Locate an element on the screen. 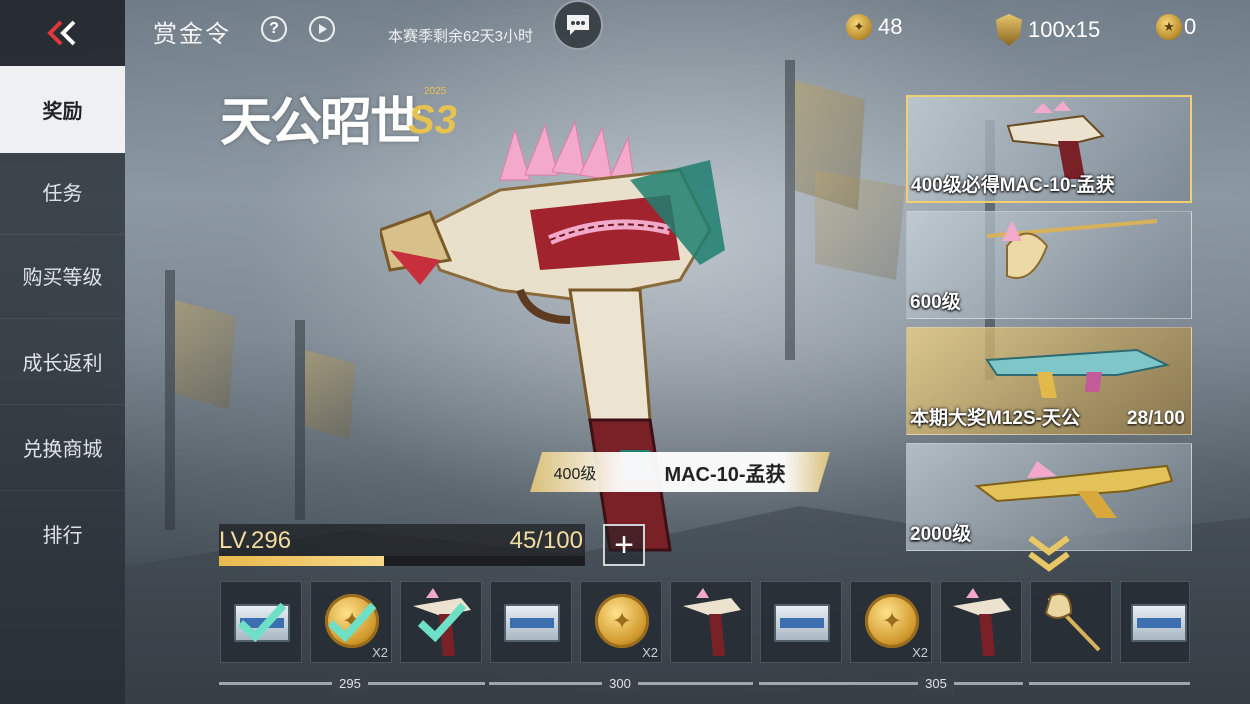 Image resolution: width=1250 pixels, height=704 pixels. buy-level-plus-button: + is located at coordinates (624, 545).